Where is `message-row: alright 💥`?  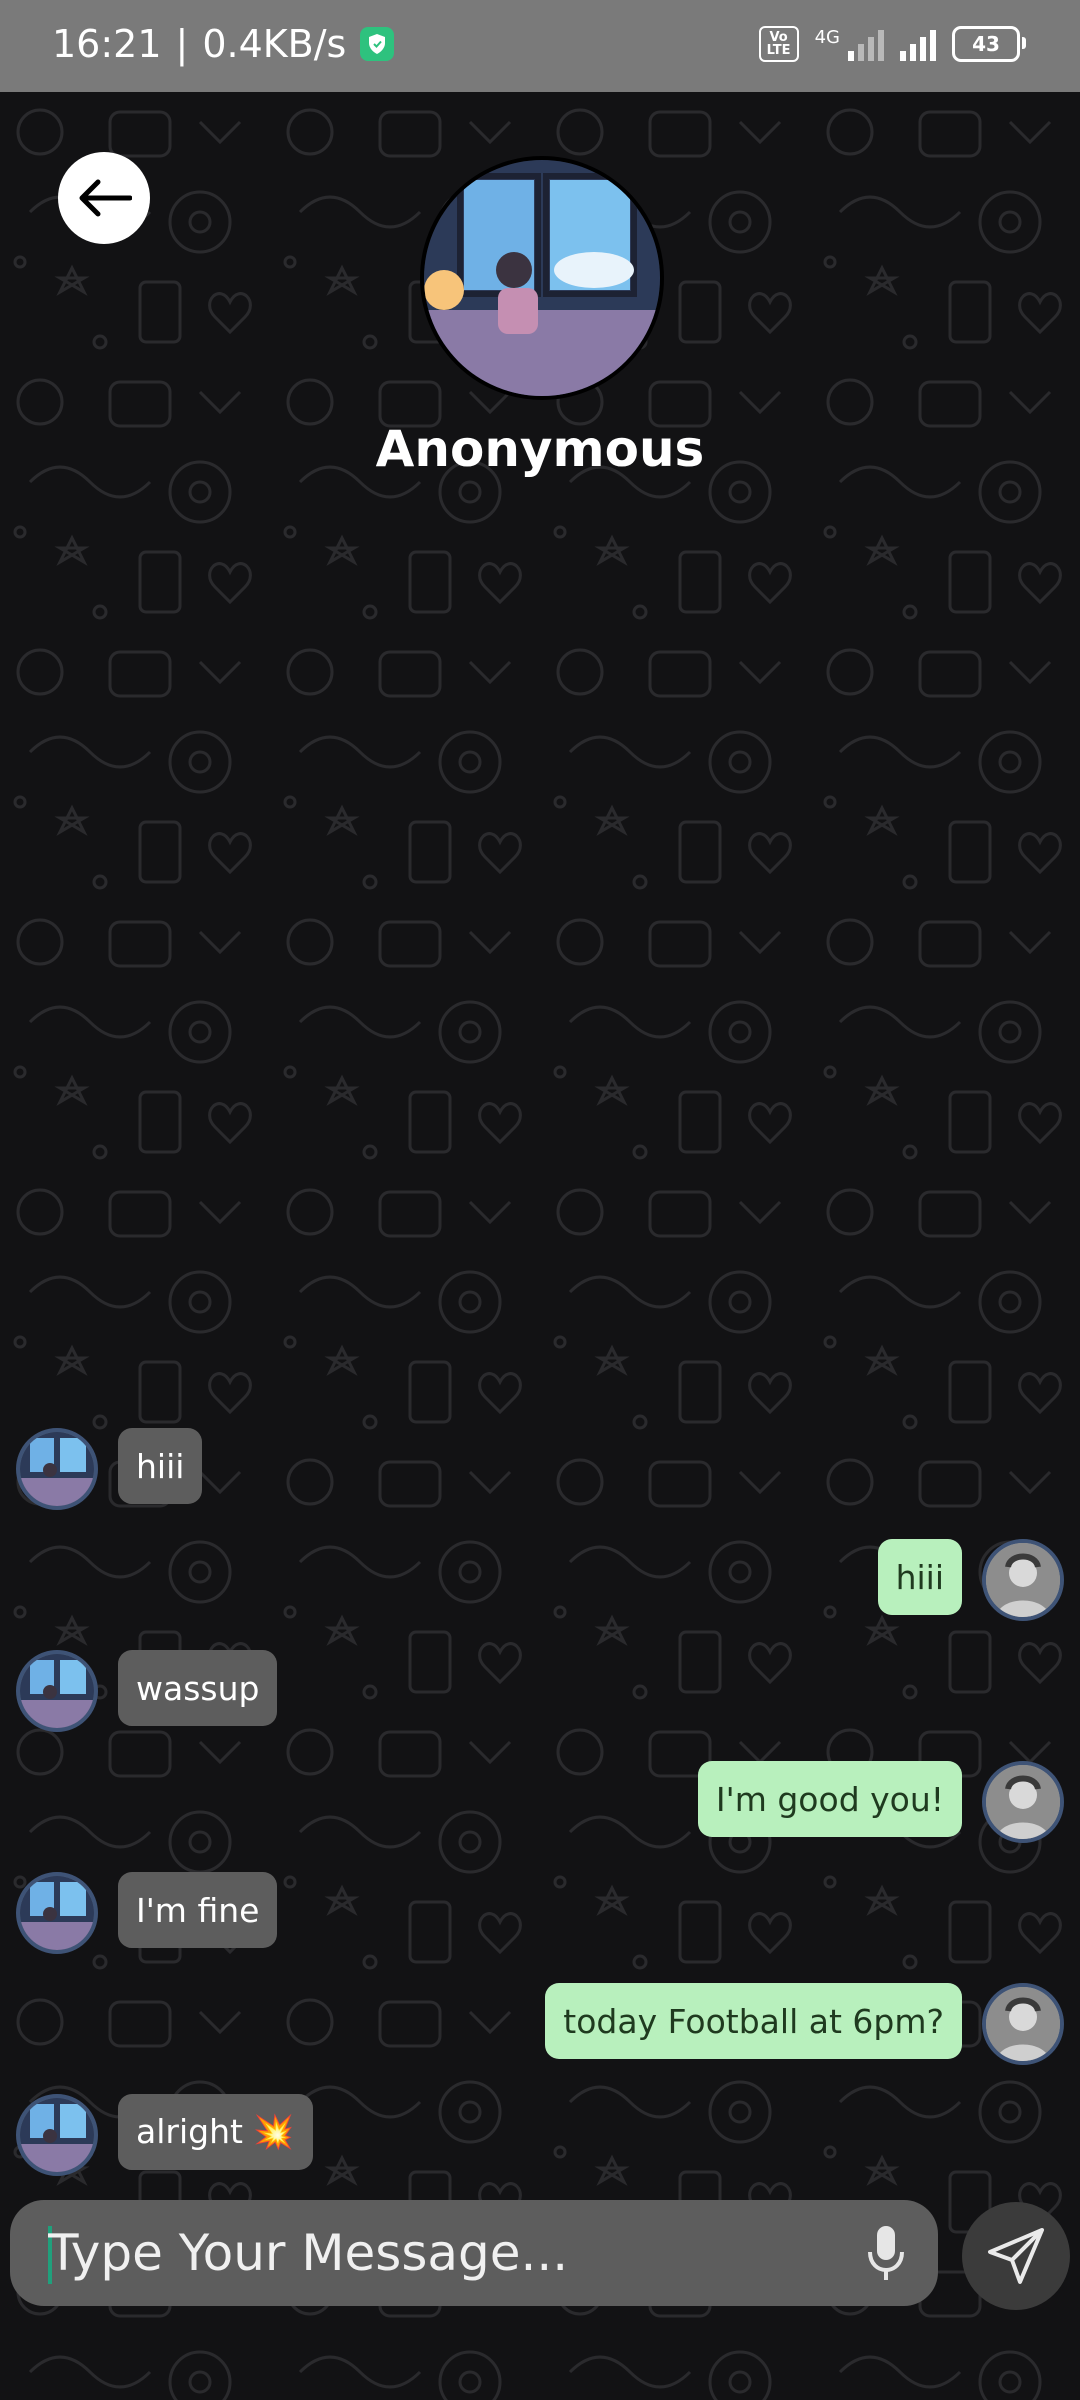 message-row: alright 💥 is located at coordinates (540, 2136).